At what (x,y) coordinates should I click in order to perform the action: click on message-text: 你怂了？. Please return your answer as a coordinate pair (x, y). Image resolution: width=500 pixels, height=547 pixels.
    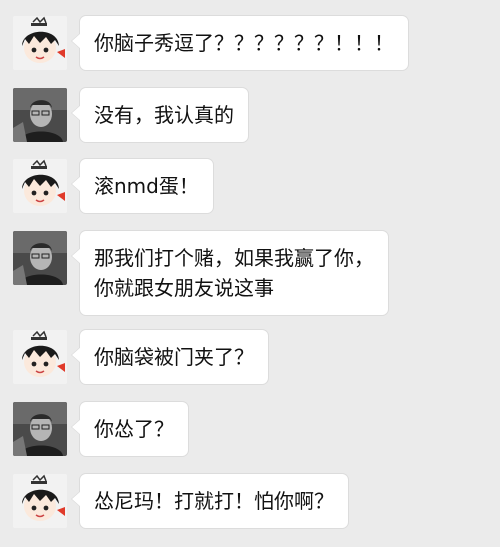
    Looking at the image, I should click on (134, 429).